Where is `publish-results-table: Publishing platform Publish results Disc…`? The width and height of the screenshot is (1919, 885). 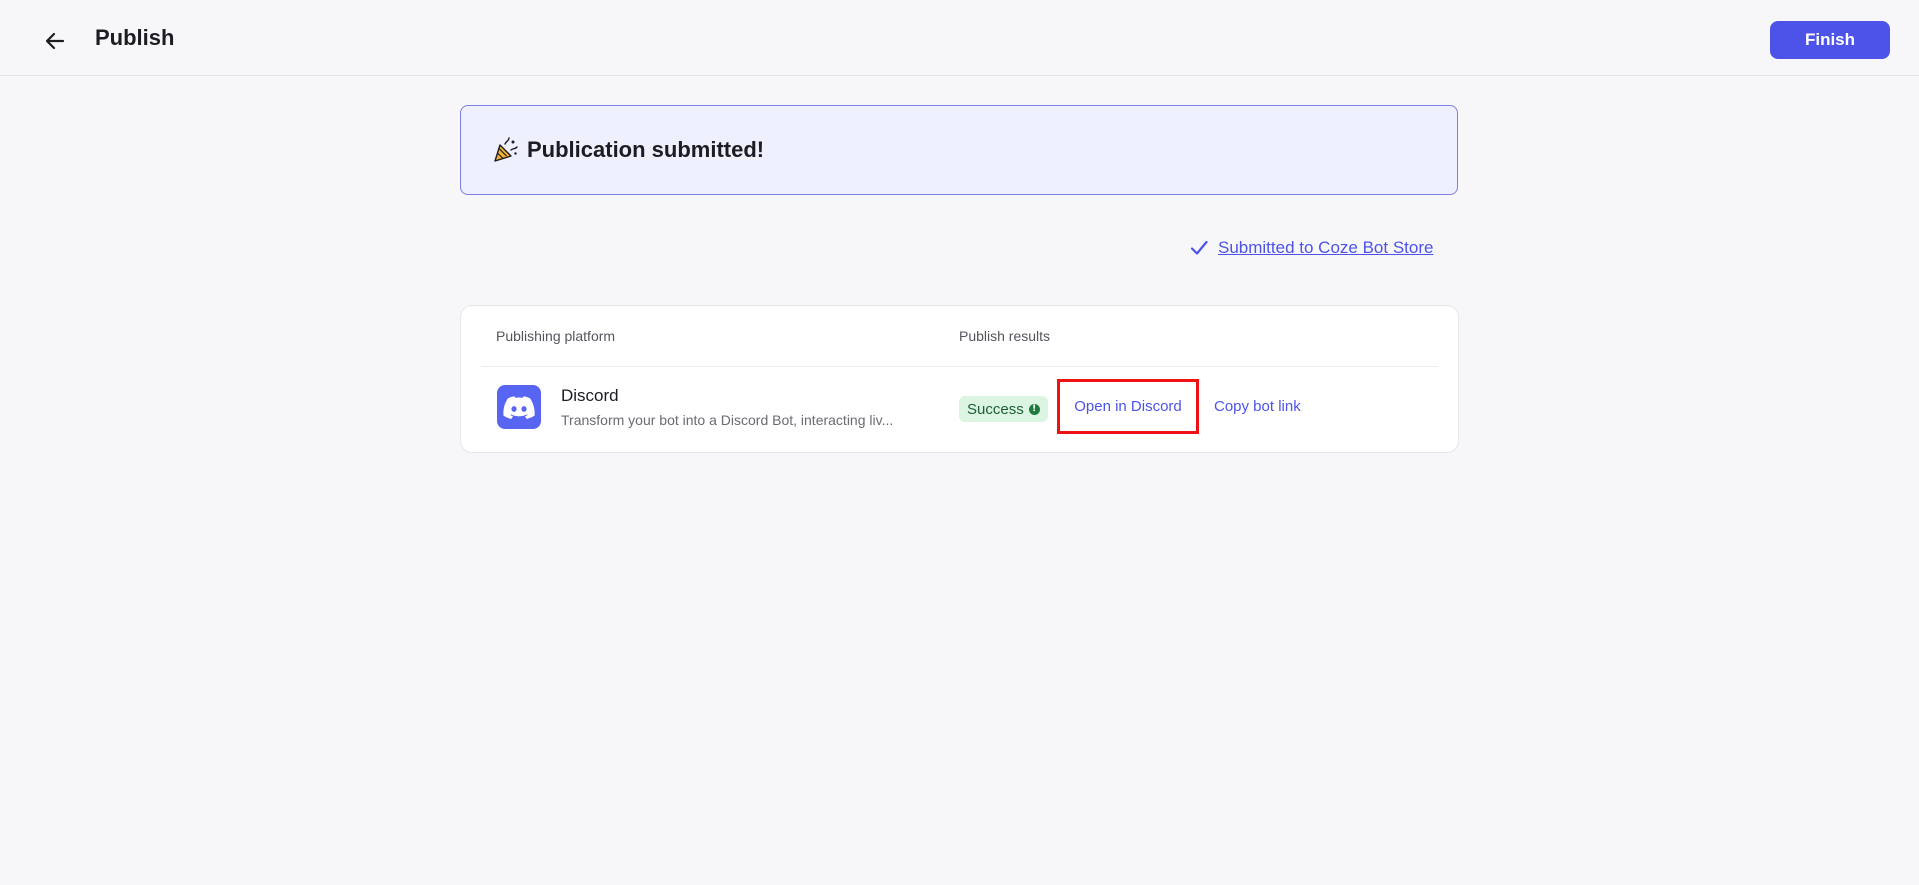
publish-results-table: Publishing platform Publish results Disc… is located at coordinates (959, 379).